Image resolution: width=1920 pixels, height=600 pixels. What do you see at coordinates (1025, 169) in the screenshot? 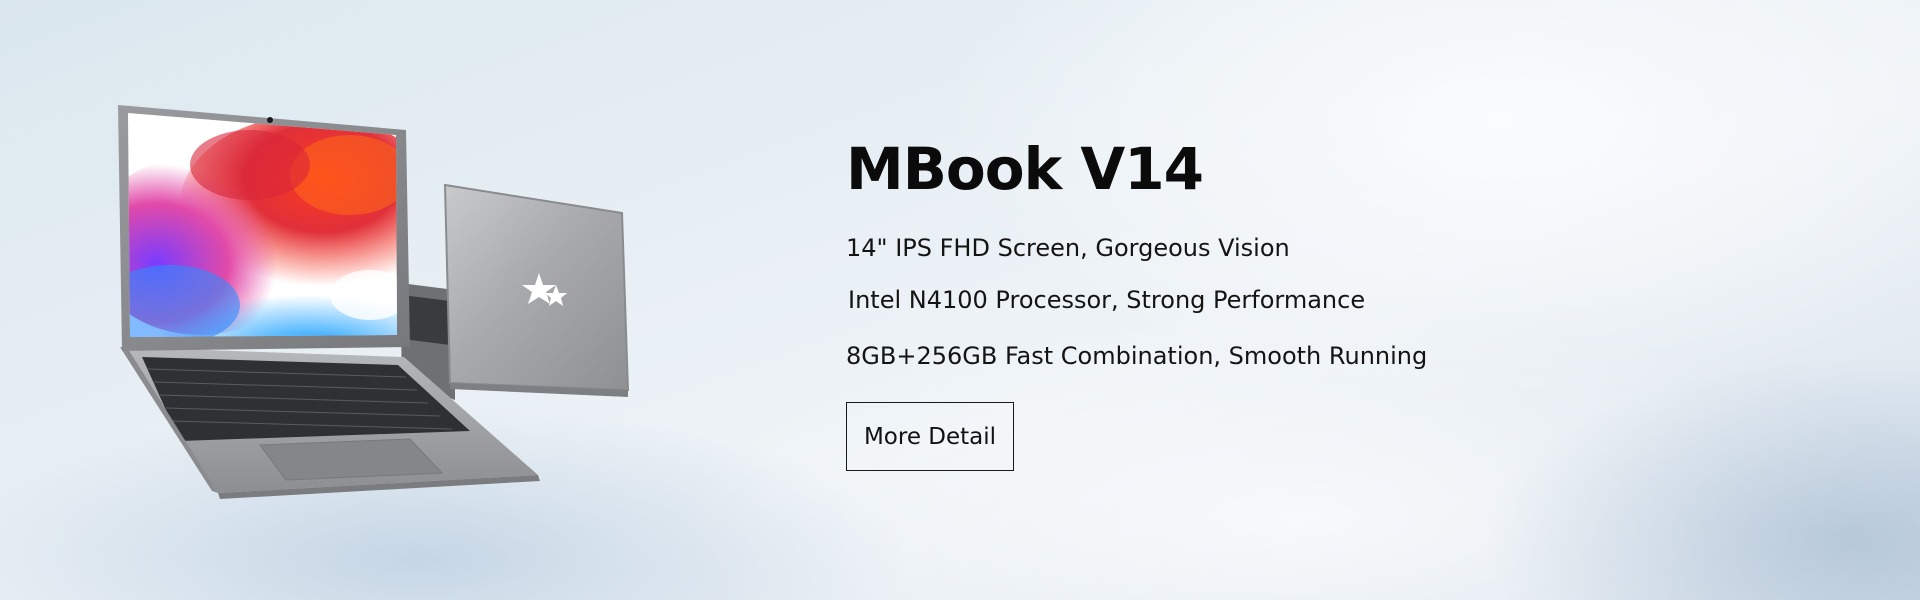
I see `product-title: MBook V14` at bounding box center [1025, 169].